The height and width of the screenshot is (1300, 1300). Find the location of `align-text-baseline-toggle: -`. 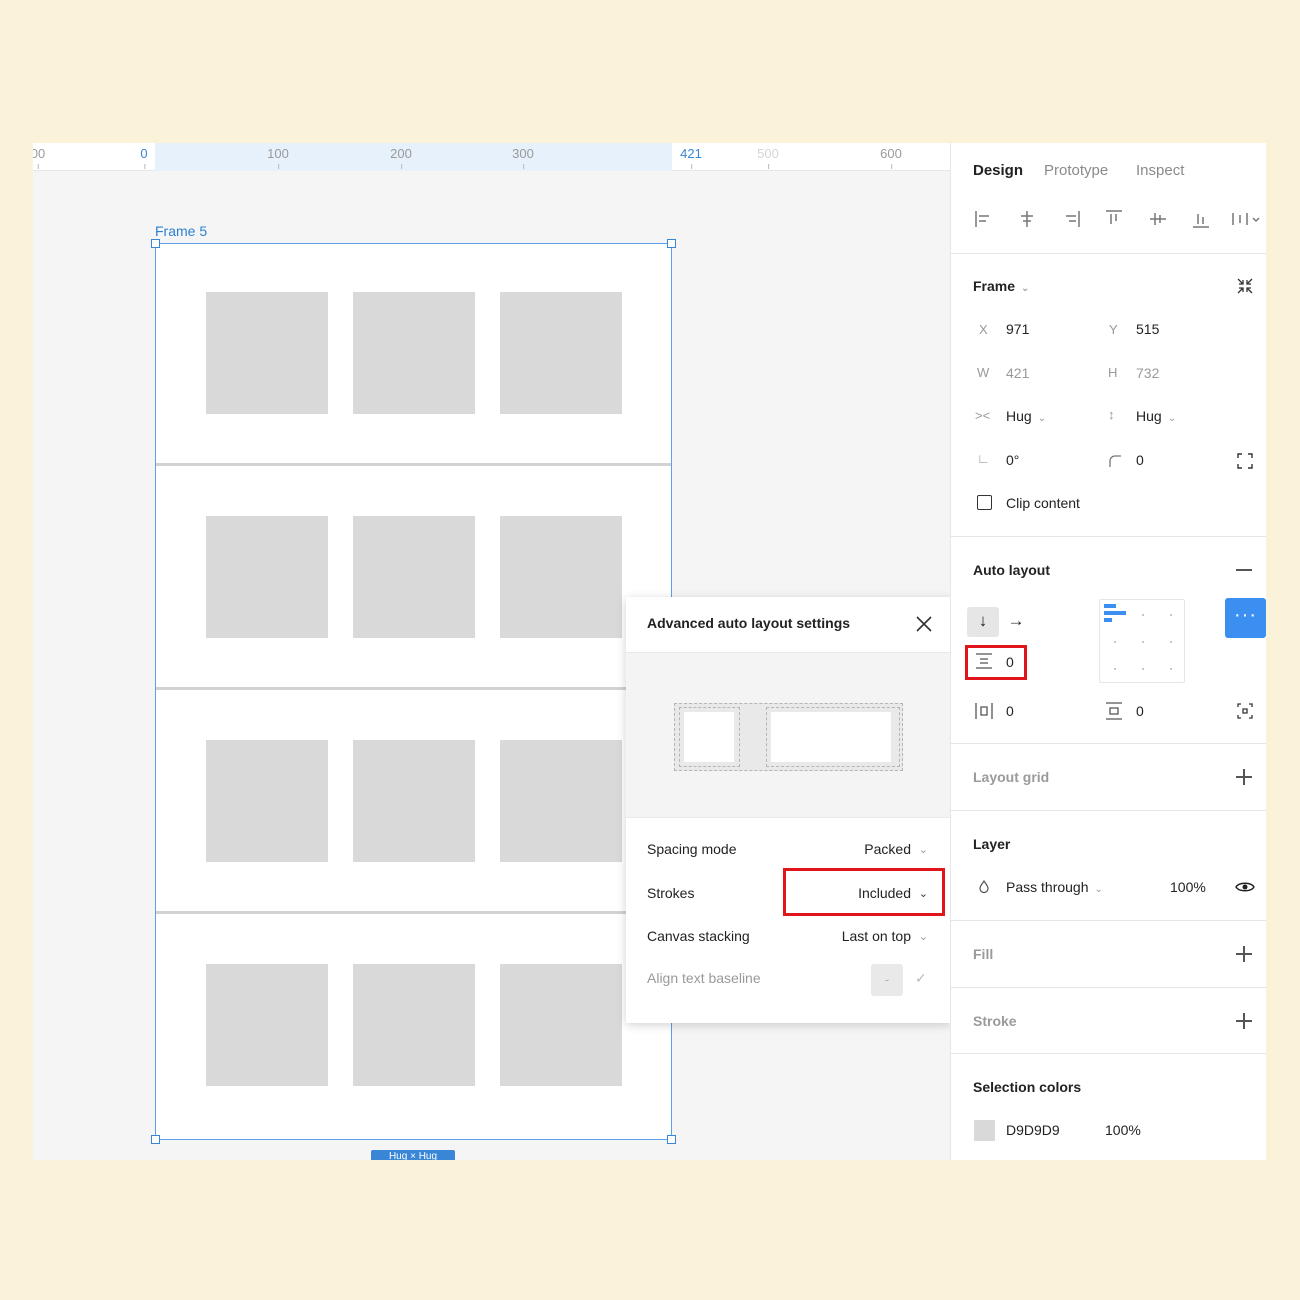

align-text-baseline-toggle: - is located at coordinates (887, 980).